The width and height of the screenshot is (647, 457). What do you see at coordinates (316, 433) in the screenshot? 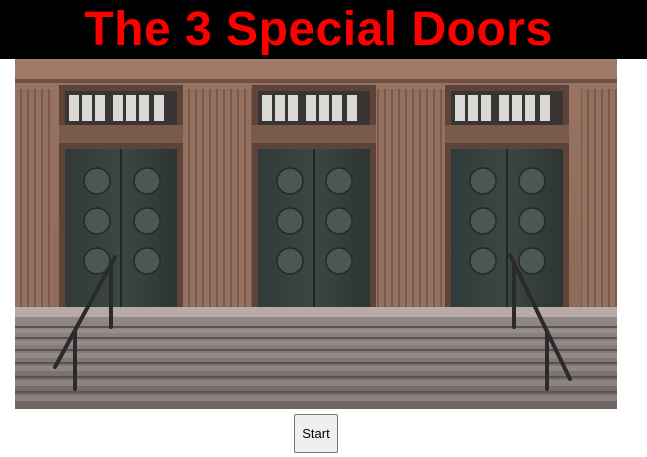
I see `start-button: Start` at bounding box center [316, 433].